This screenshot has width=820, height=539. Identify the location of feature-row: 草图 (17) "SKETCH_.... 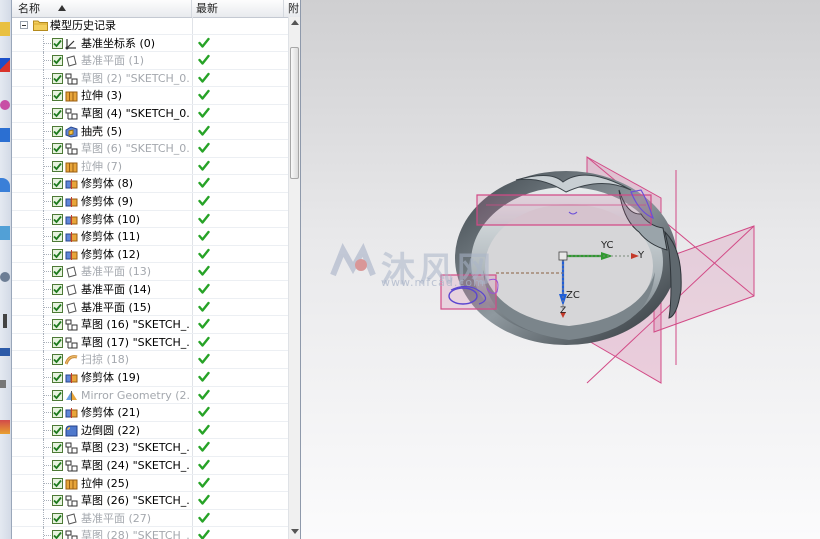
(150, 342).